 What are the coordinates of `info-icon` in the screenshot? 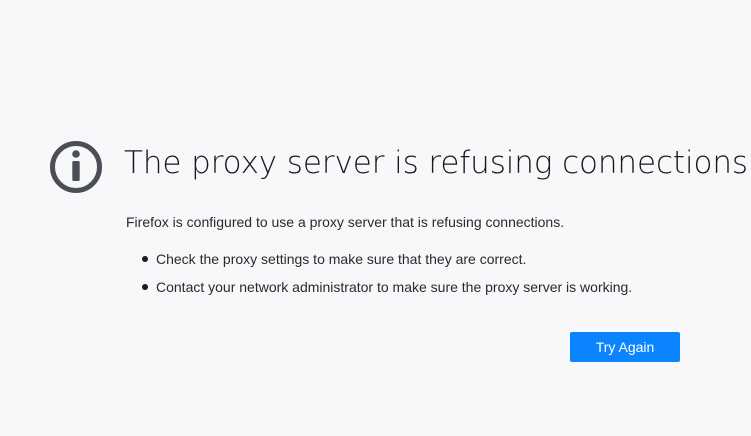 It's located at (76, 167).